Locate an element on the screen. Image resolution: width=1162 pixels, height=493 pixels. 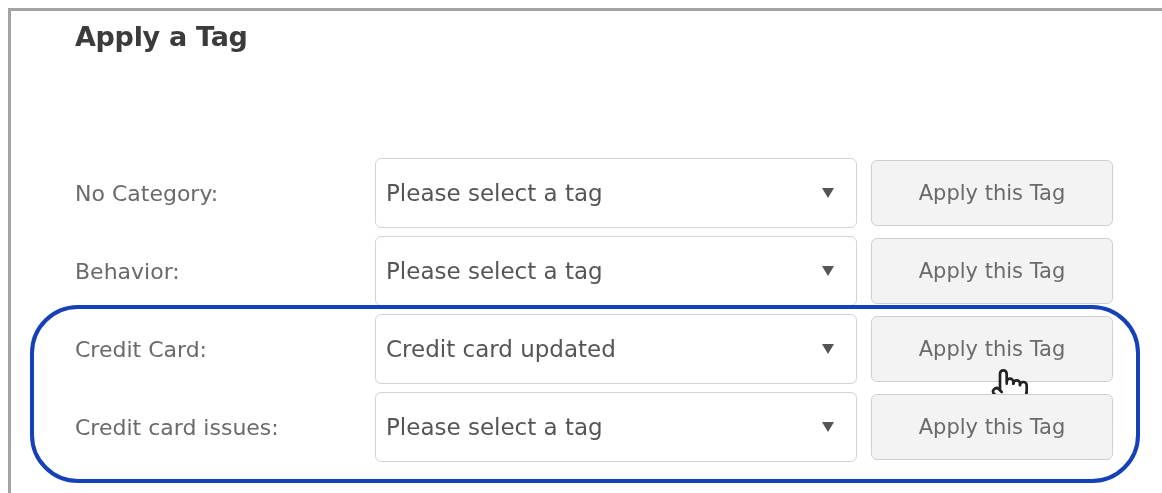
category-label: No Category: is located at coordinates (147, 193).